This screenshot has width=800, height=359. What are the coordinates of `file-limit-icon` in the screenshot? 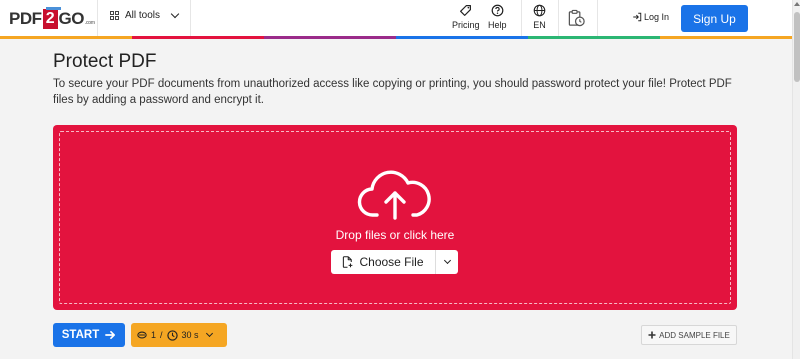 It's located at (142, 335).